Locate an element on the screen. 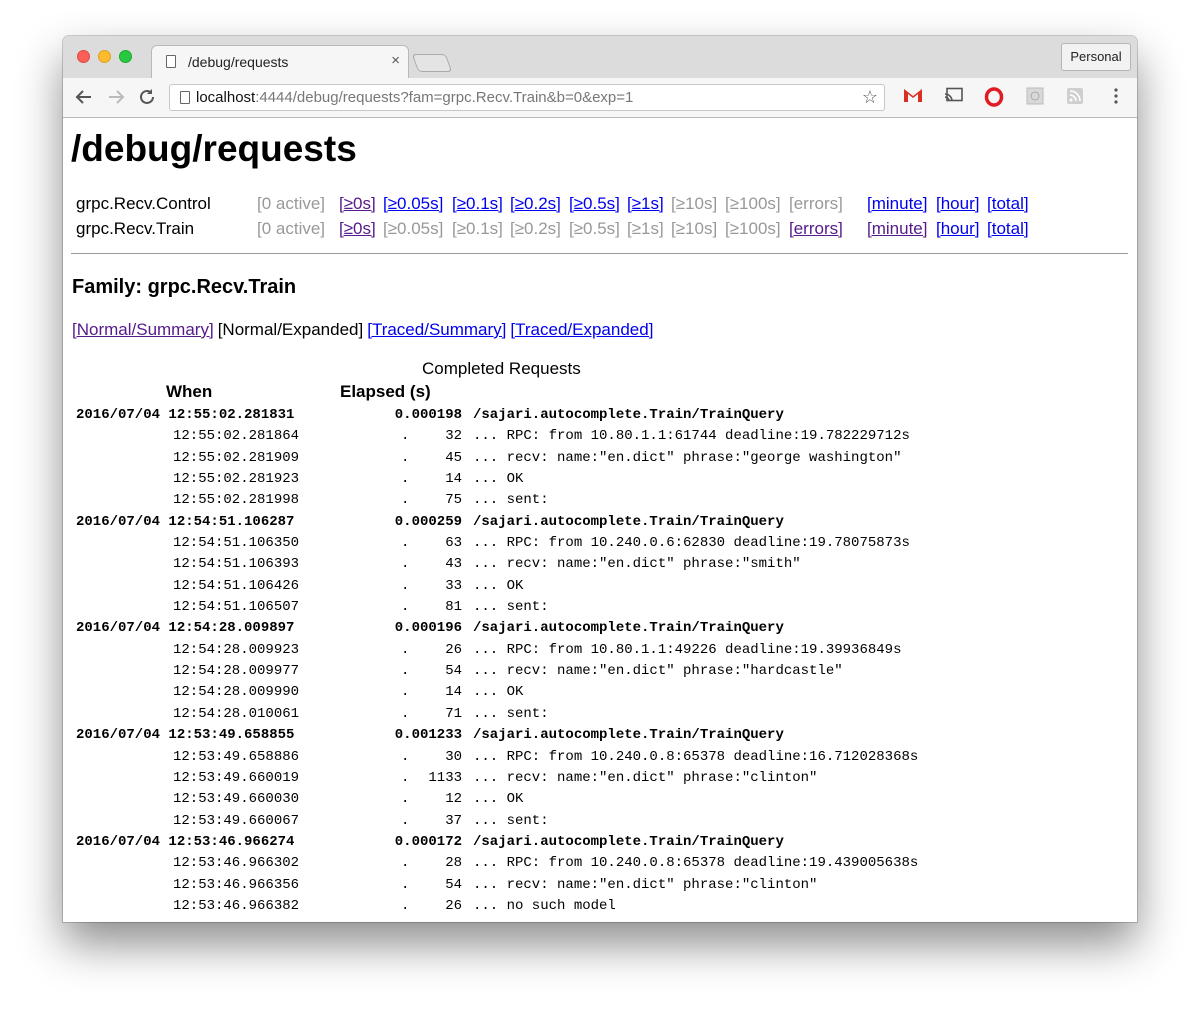 The width and height of the screenshot is (1200, 1013). view-link: [Normal/Summary] is located at coordinates (143, 329).